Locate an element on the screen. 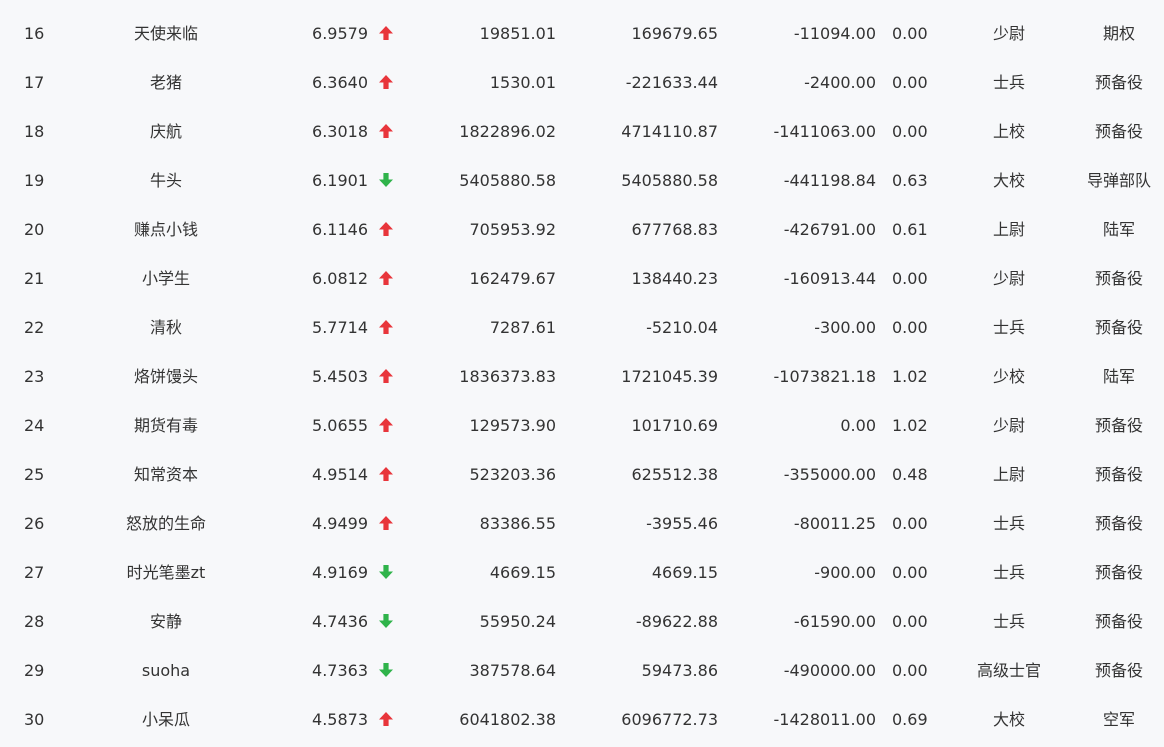 This screenshot has height=747, width=1164. rank-cell: 23 is located at coordinates (34, 376).